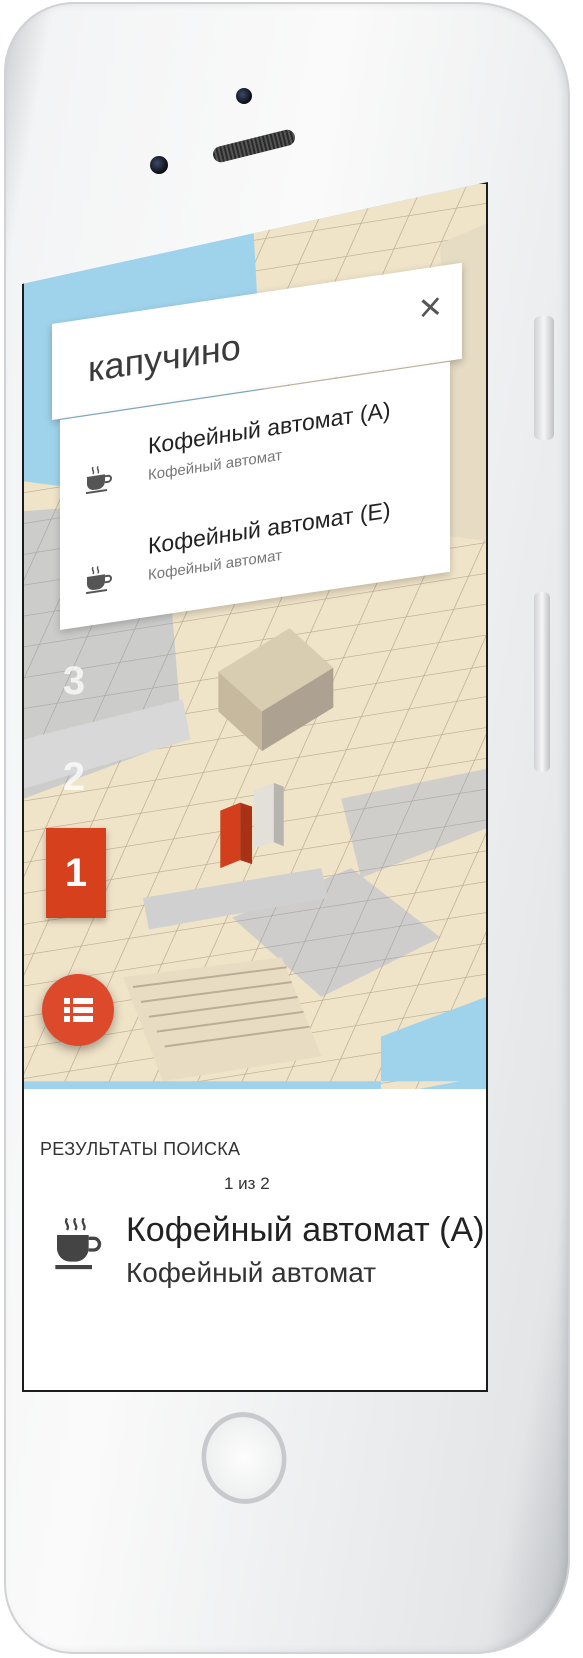  Describe the element at coordinates (159, 165) in the screenshot. I see `front-sensor` at that location.